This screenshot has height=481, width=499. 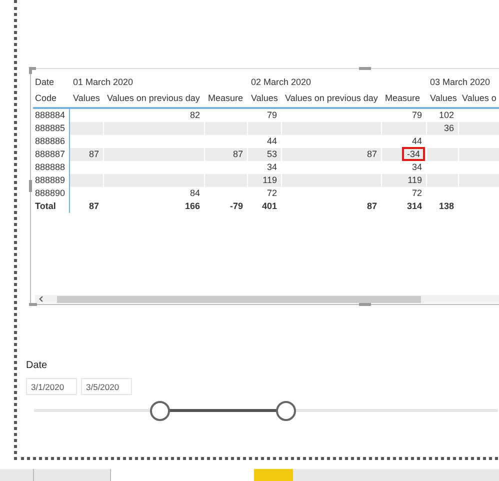 What do you see at coordinates (443, 128) in the screenshot?
I see `table-cell: 36` at bounding box center [443, 128].